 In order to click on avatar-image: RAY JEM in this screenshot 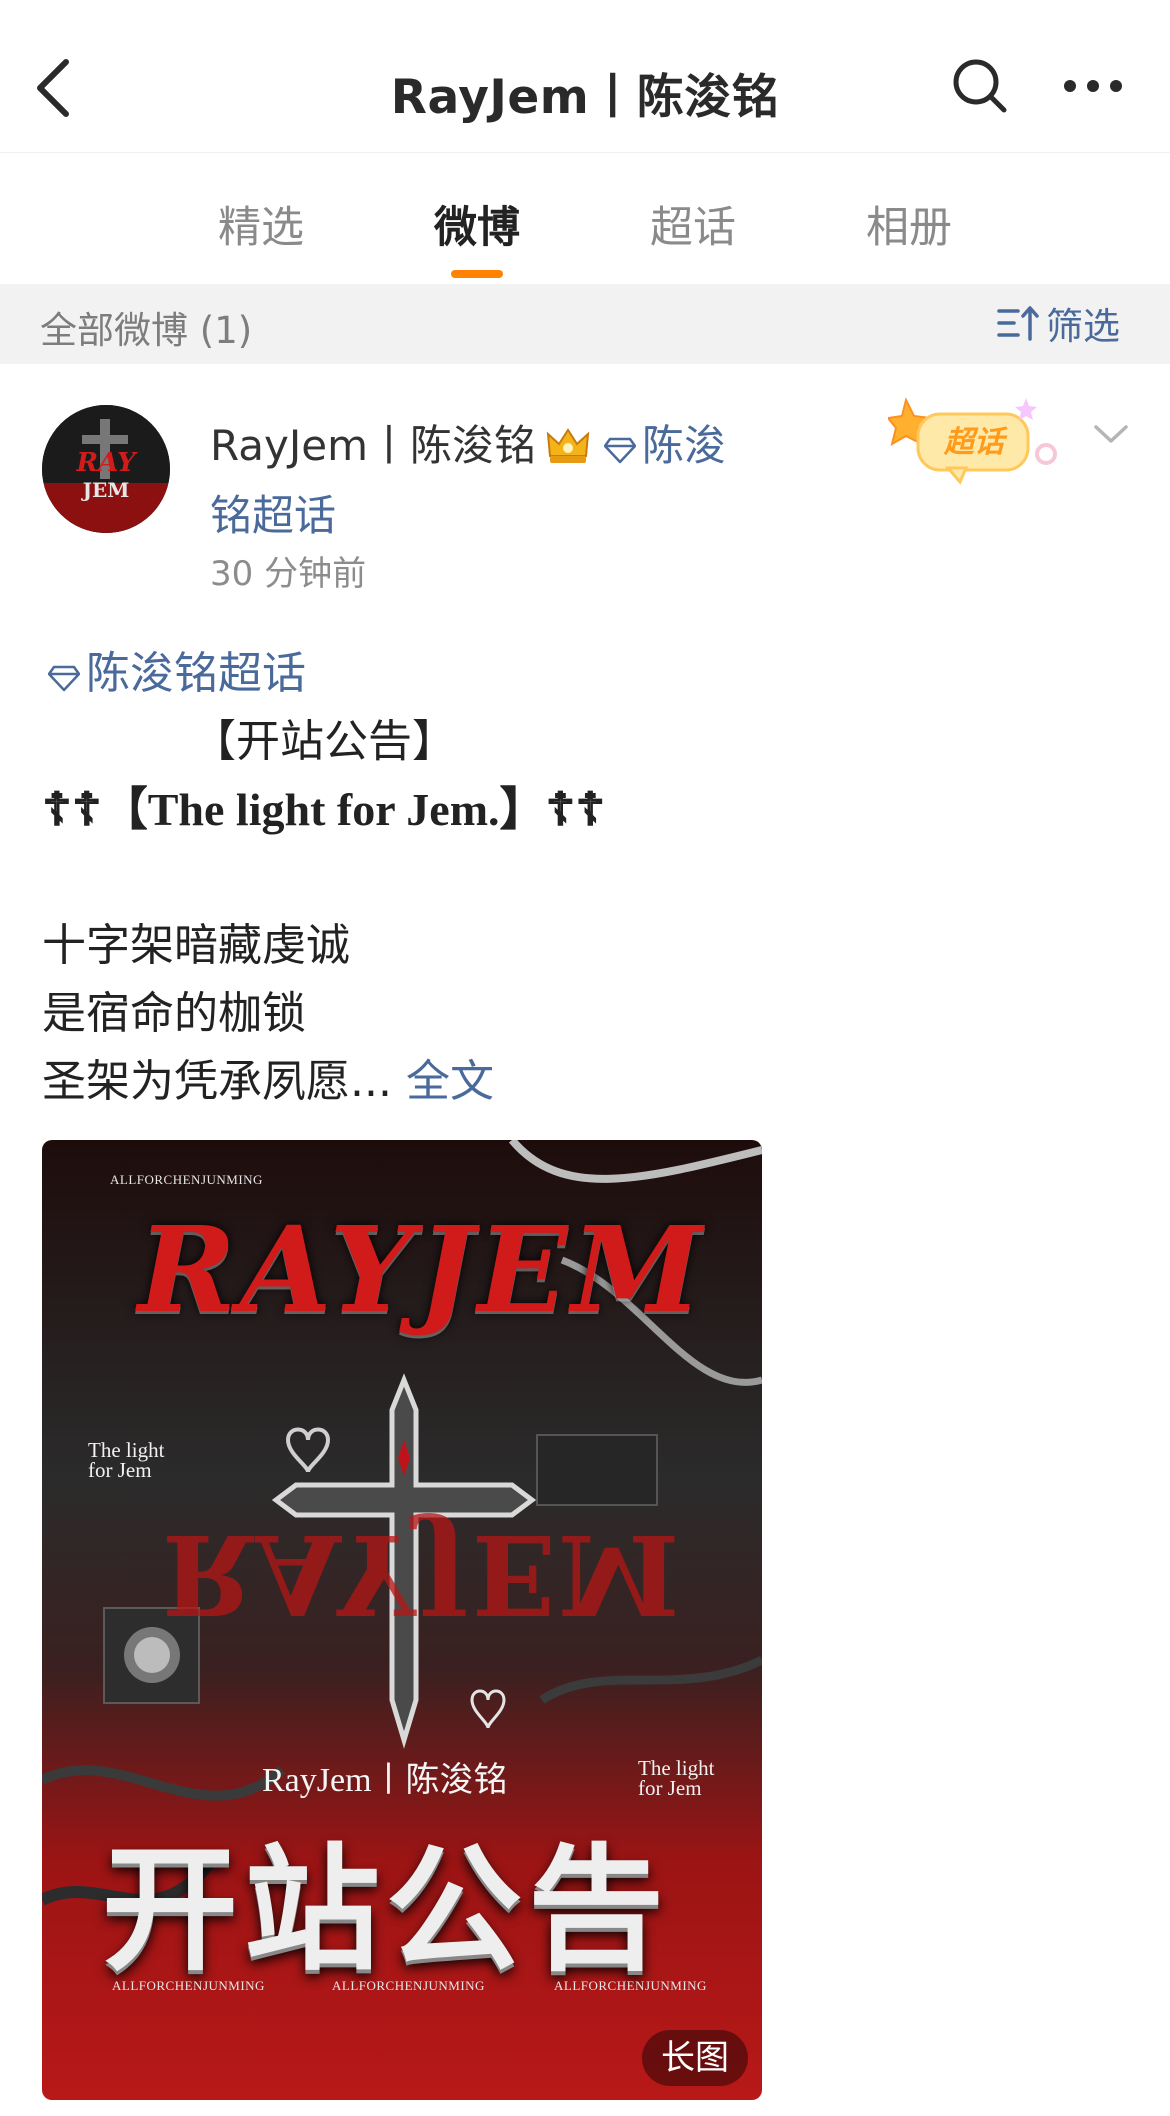, I will do `click(106, 469)`.